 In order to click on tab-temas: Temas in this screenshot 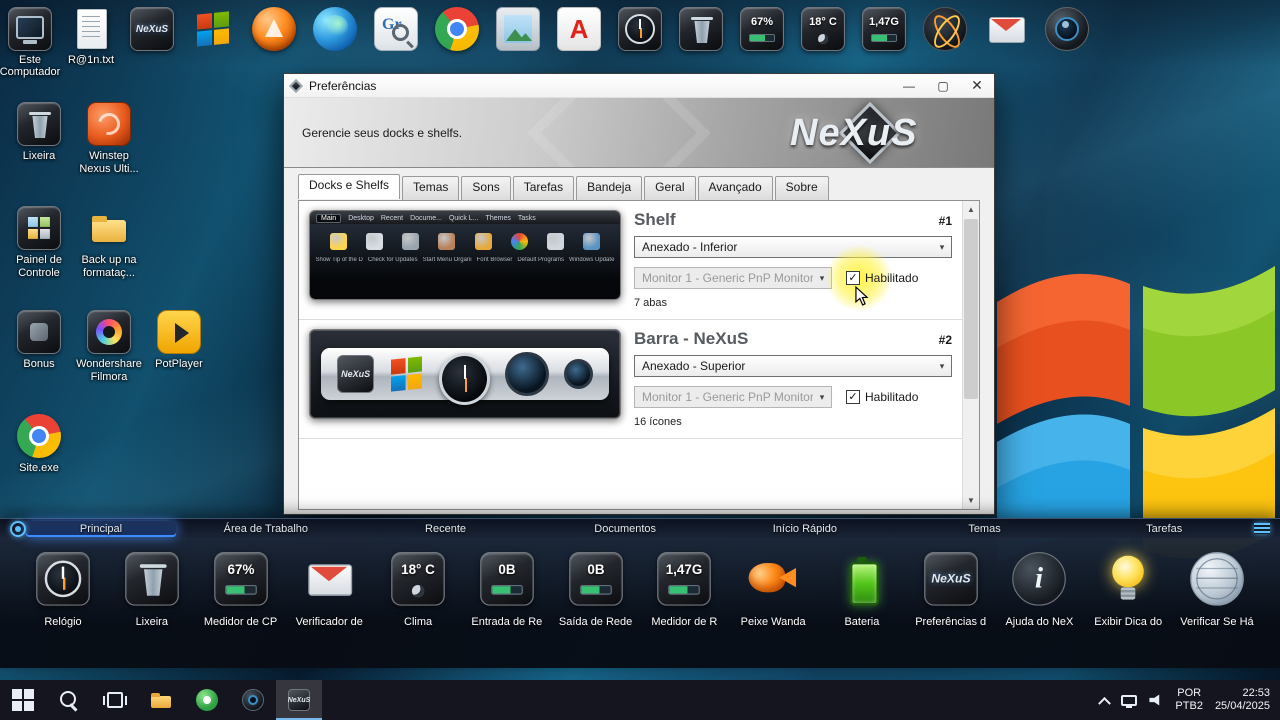, I will do `click(431, 188)`.